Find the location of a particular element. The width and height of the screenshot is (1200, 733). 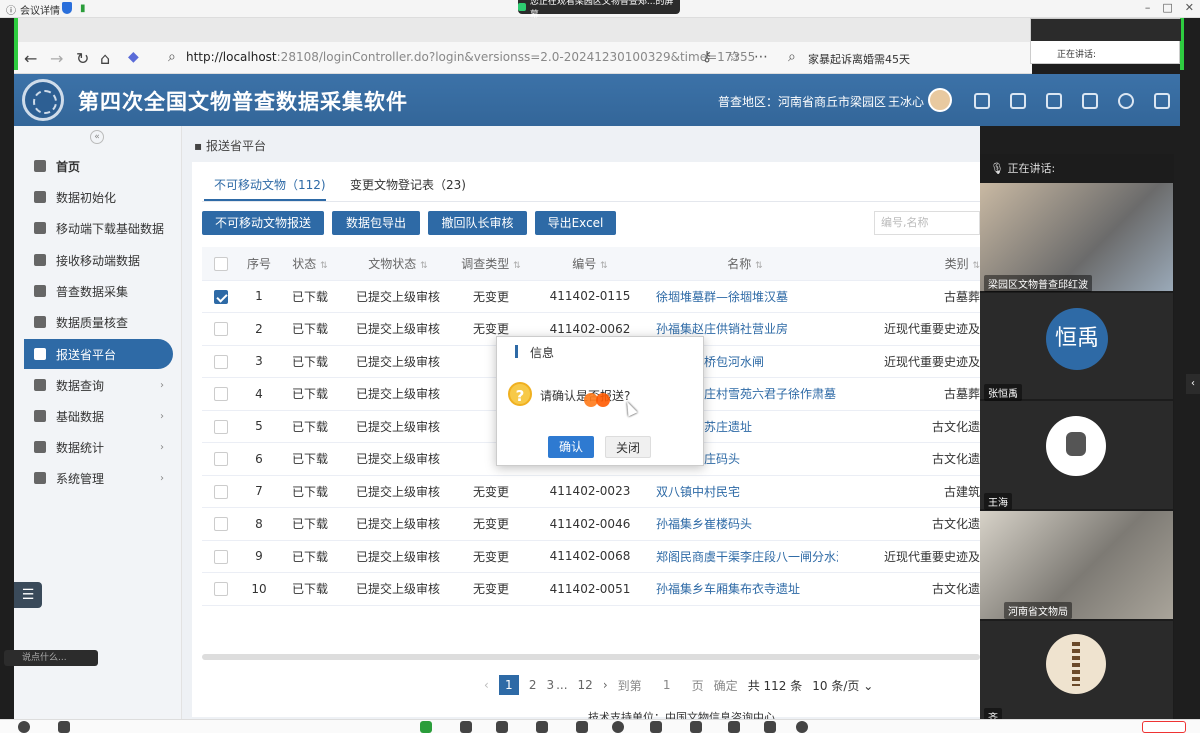

back-icon: ← is located at coordinates (30, 58).